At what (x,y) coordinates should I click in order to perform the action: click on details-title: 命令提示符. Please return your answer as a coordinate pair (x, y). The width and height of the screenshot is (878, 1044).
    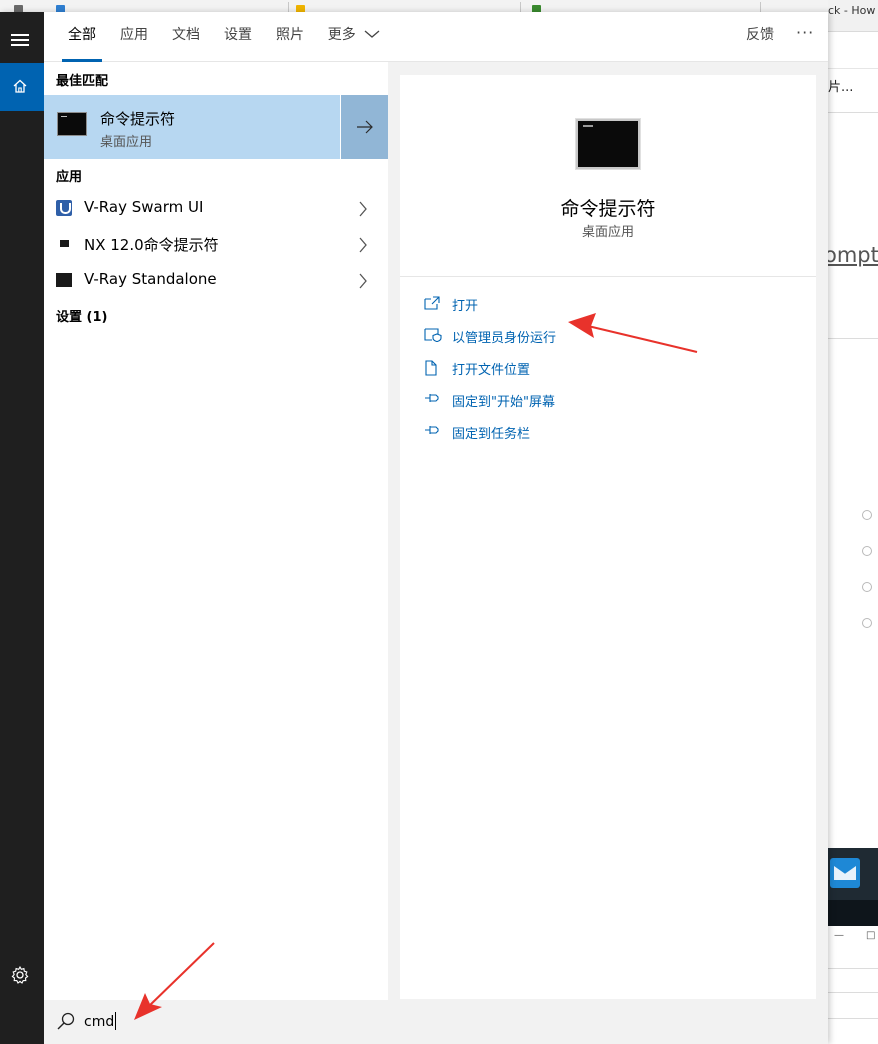
    Looking at the image, I should click on (608, 209).